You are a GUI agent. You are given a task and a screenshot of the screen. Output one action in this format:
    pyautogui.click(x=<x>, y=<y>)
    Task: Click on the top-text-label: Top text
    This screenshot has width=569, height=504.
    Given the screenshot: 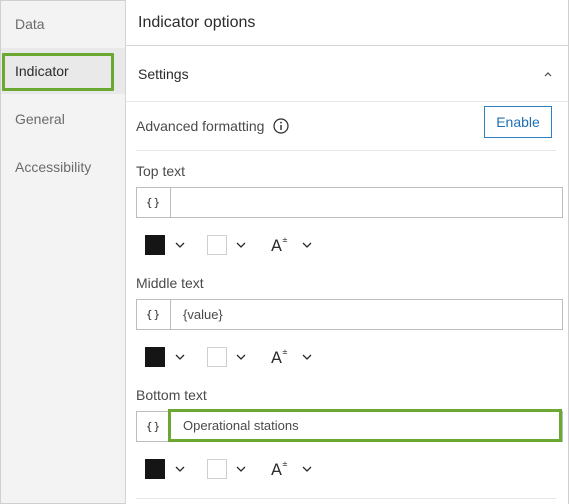 What is the action you would take?
    pyautogui.click(x=161, y=171)
    